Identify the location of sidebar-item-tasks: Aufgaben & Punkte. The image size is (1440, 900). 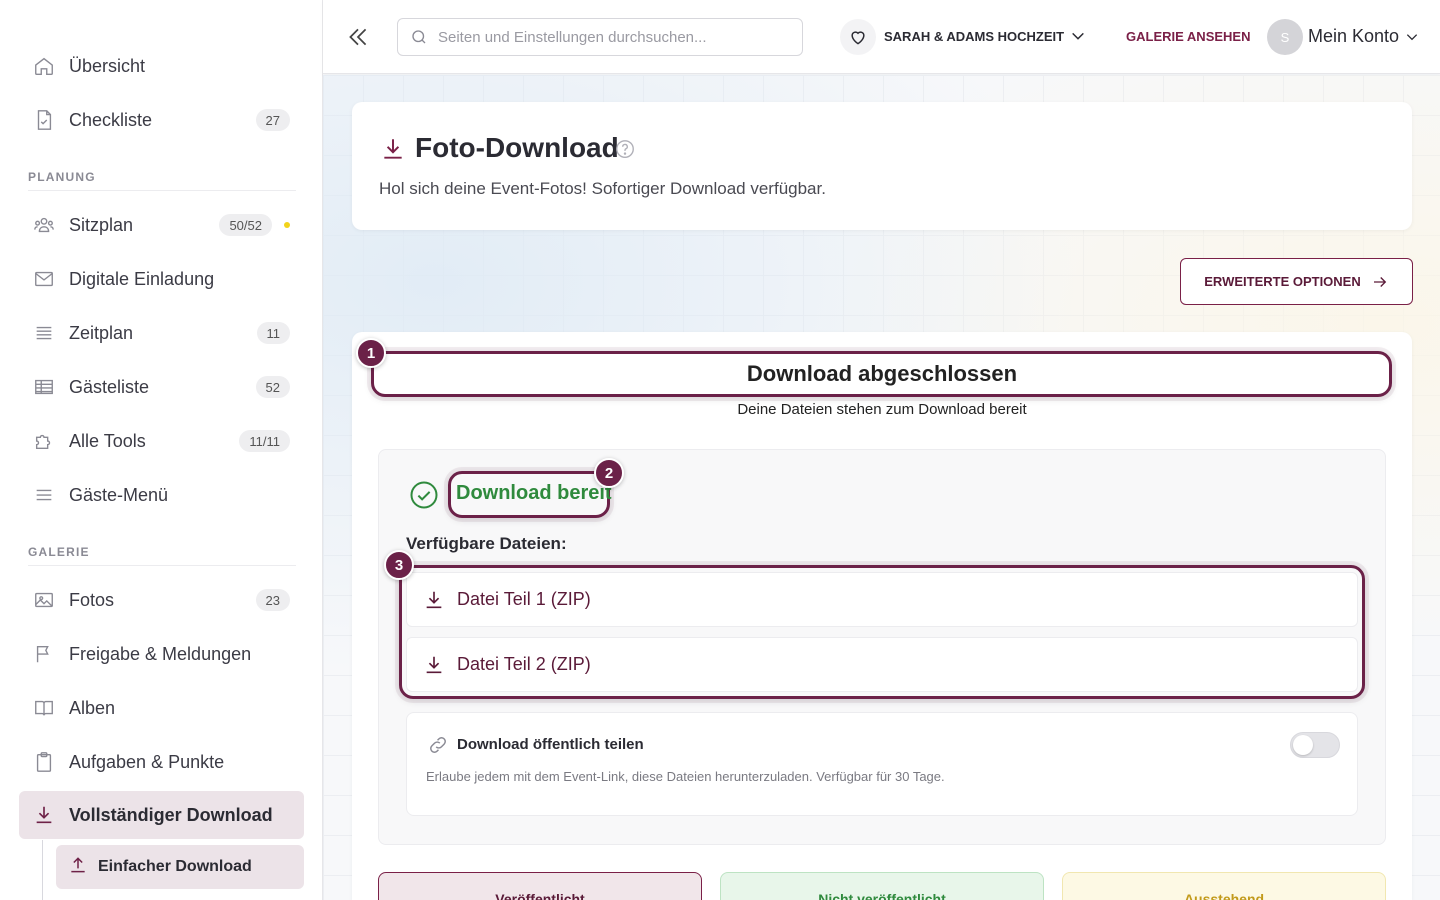
(161, 762).